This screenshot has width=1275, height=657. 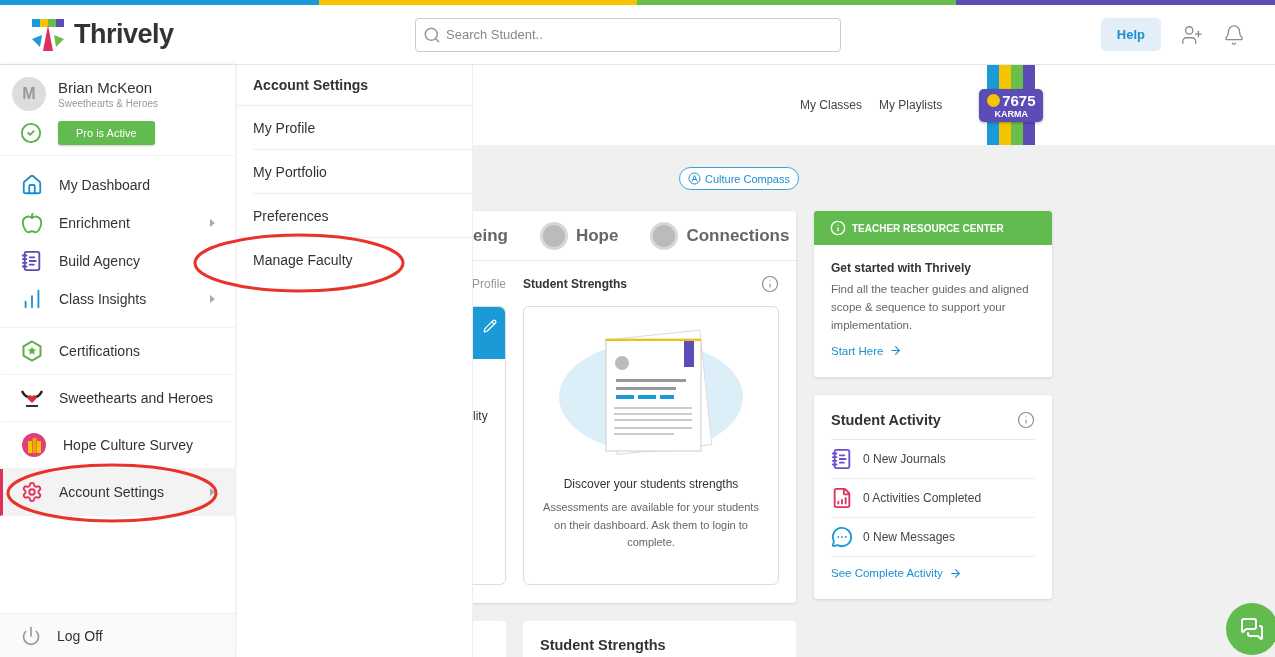 I want to click on report-icon, so click(x=842, y=497).